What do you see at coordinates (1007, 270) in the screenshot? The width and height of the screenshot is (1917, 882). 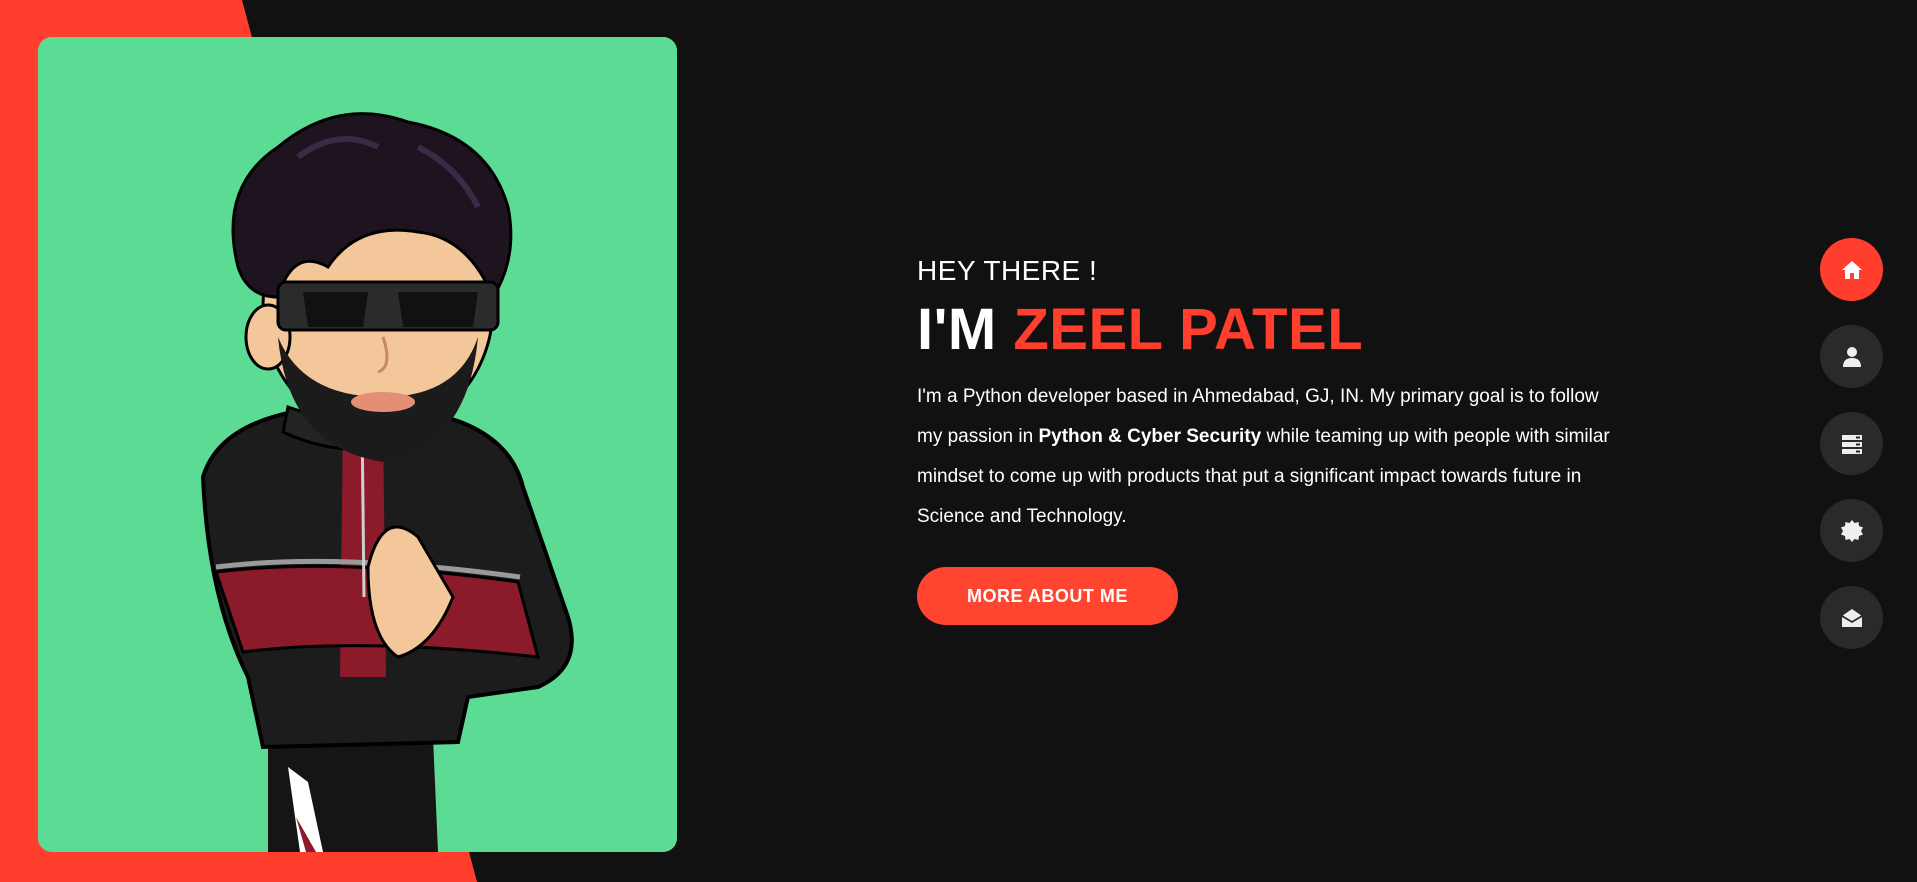 I see `greeting-text: HEY THERE !` at bounding box center [1007, 270].